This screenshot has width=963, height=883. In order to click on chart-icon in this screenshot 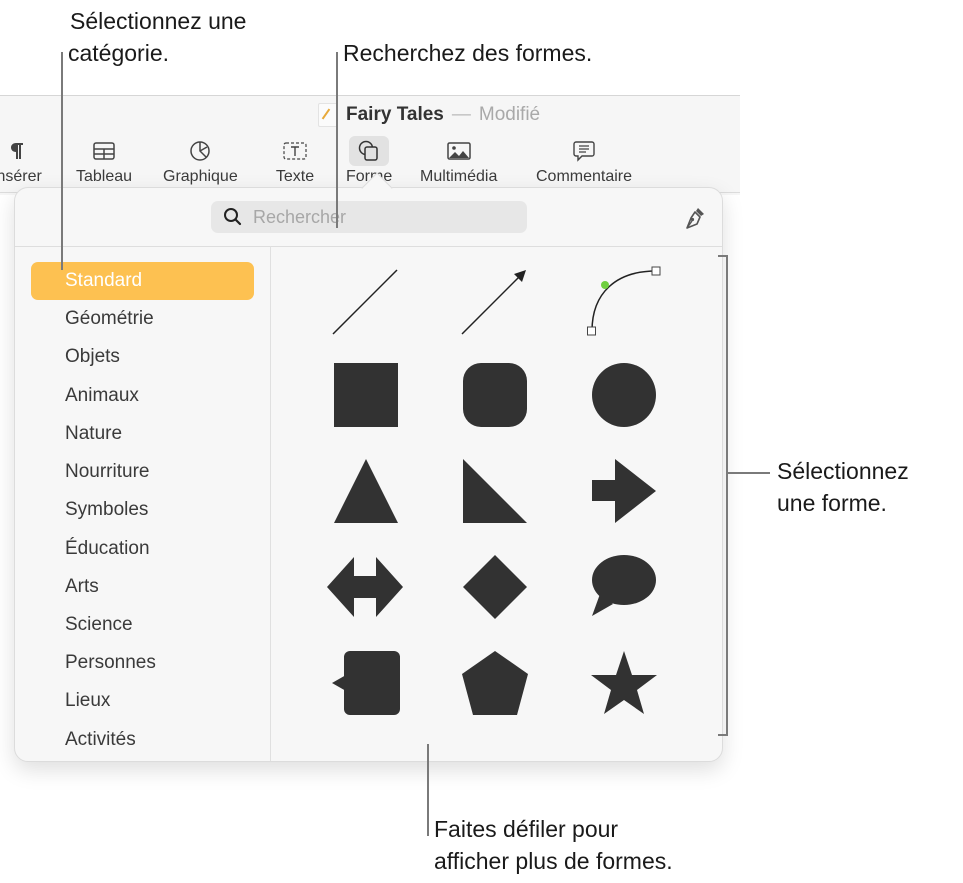, I will do `click(200, 151)`.